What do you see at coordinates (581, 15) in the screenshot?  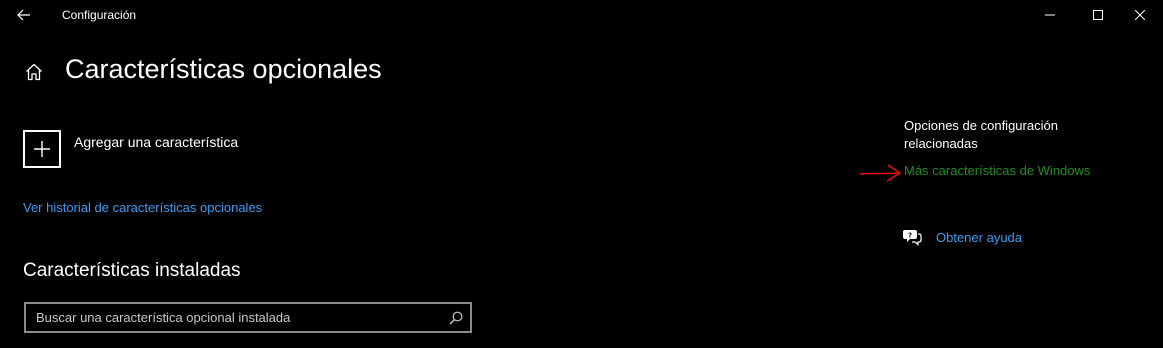 I see `title-bar: Configuración` at bounding box center [581, 15].